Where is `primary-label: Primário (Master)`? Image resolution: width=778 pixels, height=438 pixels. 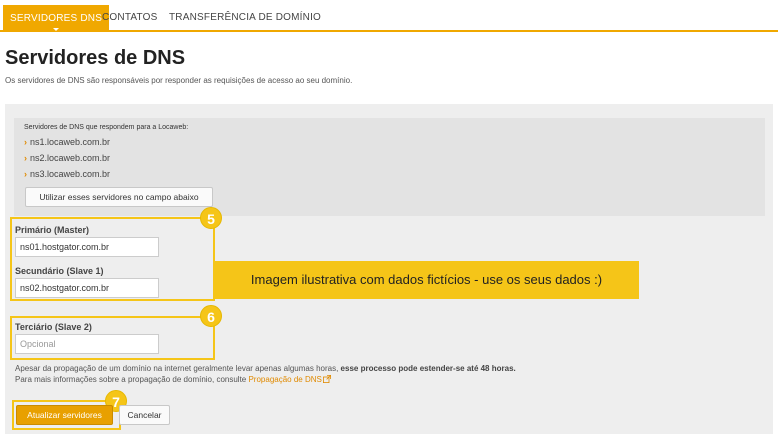
primary-label: Primário (Master) is located at coordinates (52, 230).